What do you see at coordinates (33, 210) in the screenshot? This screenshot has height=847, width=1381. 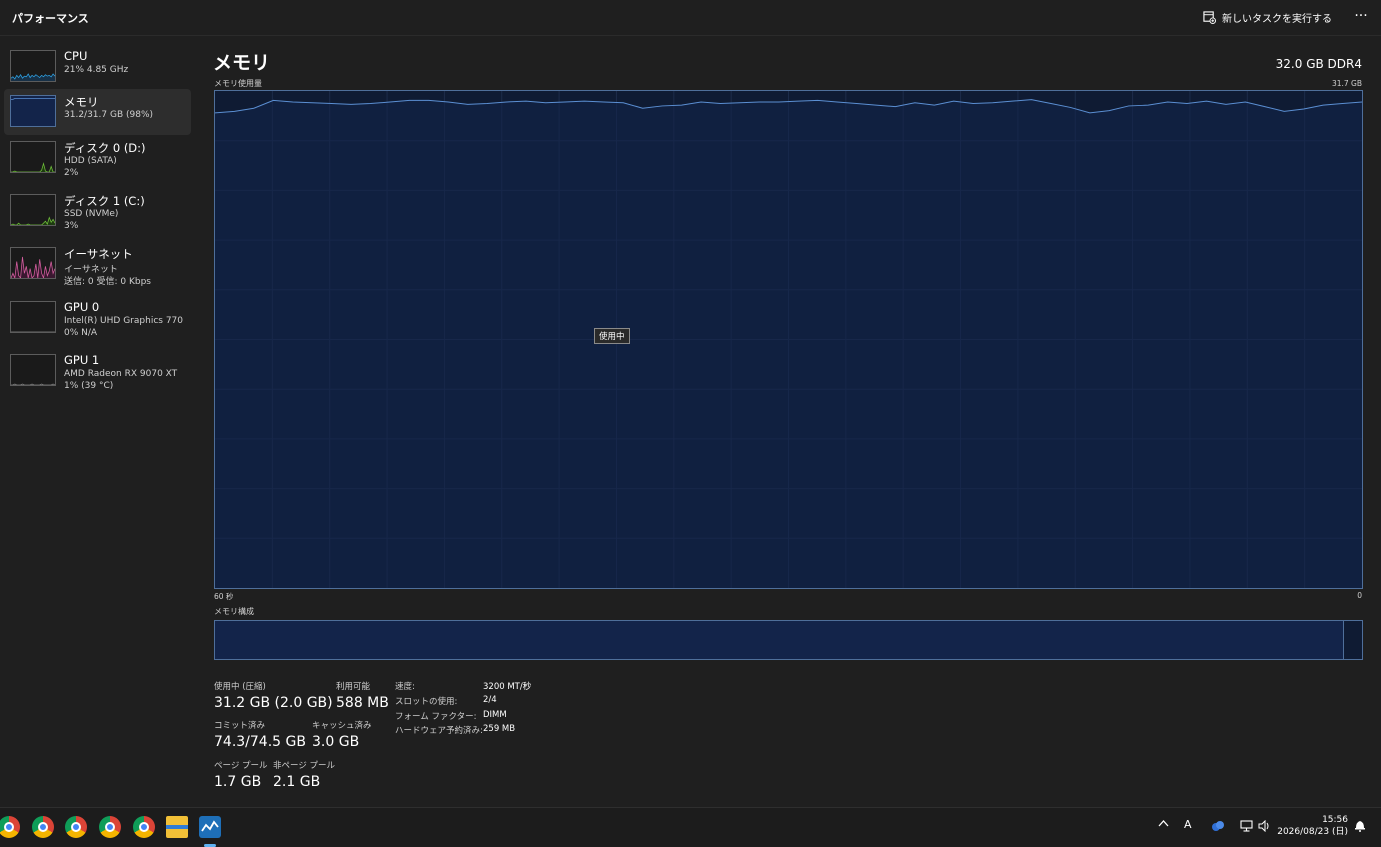 I see `disk1-thumbnail-graph` at bounding box center [33, 210].